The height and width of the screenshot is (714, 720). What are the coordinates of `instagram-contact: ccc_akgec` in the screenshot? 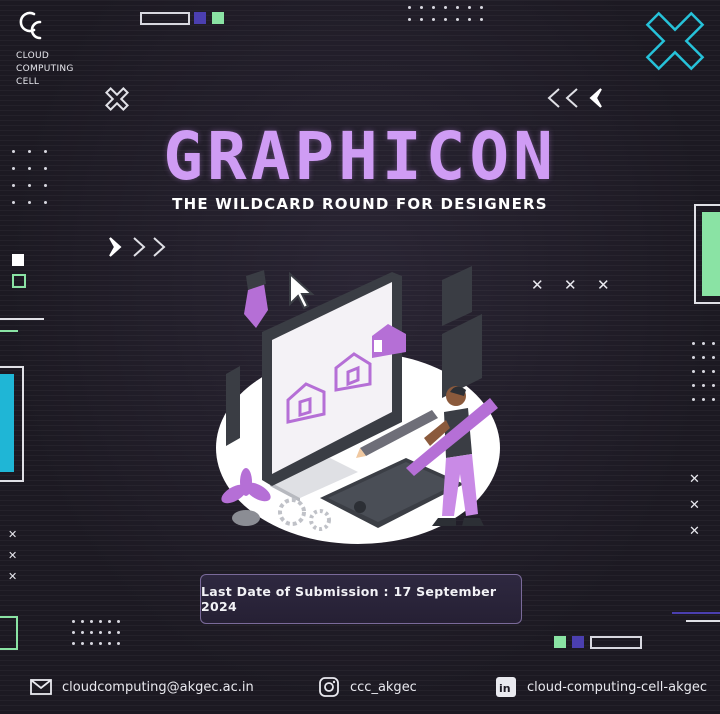 It's located at (367, 687).